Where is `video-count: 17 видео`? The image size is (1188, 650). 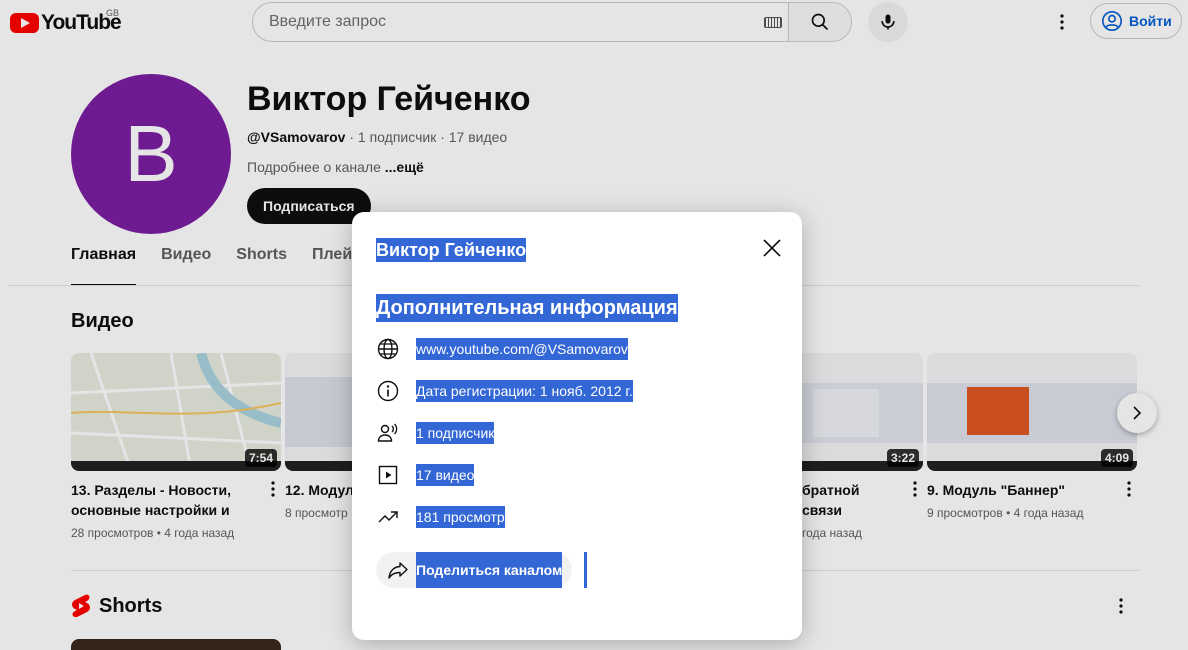 video-count: 17 видео is located at coordinates (445, 475).